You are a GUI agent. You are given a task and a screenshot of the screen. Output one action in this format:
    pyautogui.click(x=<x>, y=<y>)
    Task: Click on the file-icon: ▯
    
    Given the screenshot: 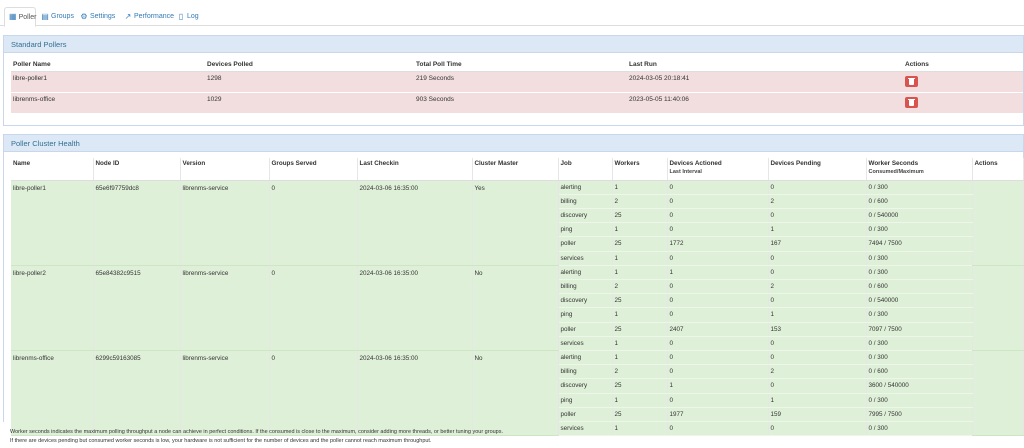 What is the action you would take?
    pyautogui.click(x=181, y=16)
    